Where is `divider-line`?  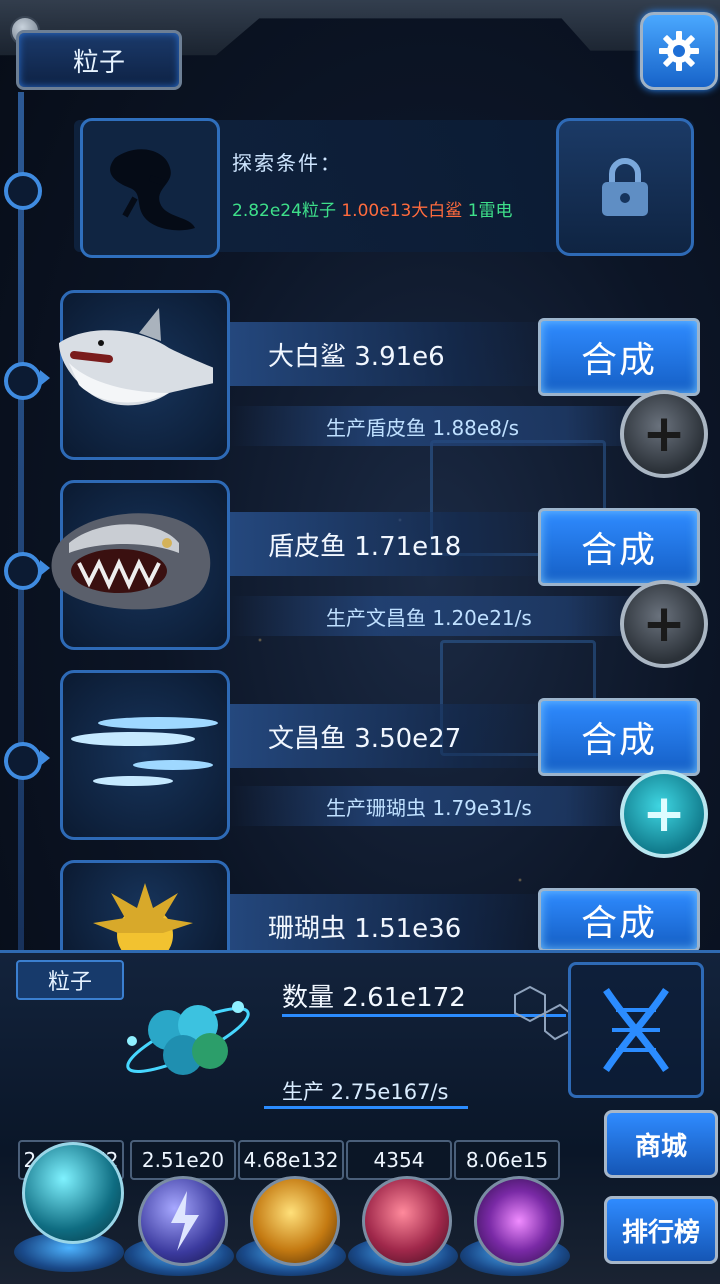 divider-line is located at coordinates (366, 1107).